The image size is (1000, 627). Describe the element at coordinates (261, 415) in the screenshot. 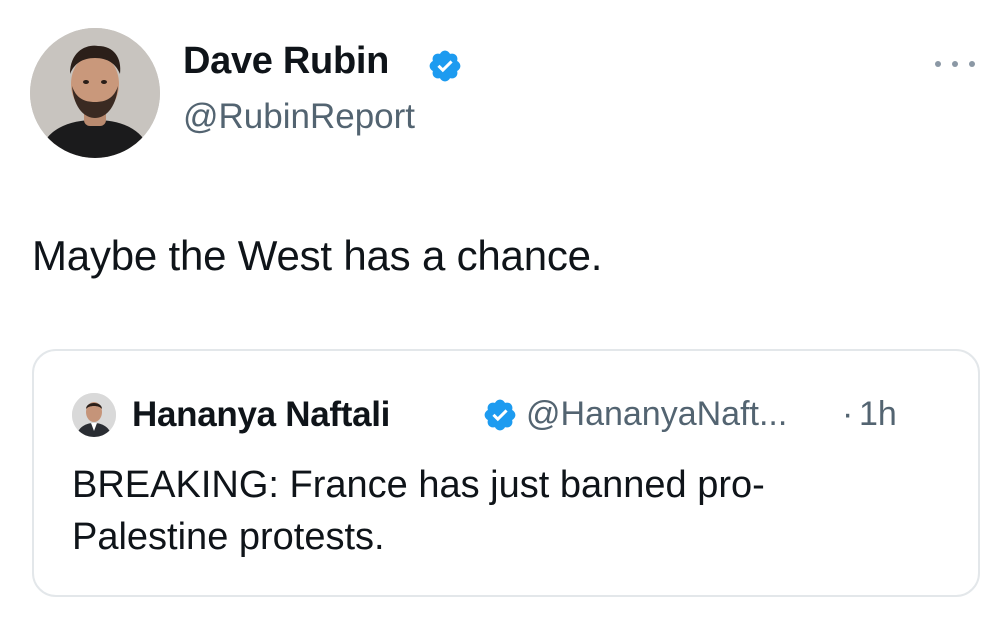

I see `quoted-author-name: Hananya Naftali` at that location.